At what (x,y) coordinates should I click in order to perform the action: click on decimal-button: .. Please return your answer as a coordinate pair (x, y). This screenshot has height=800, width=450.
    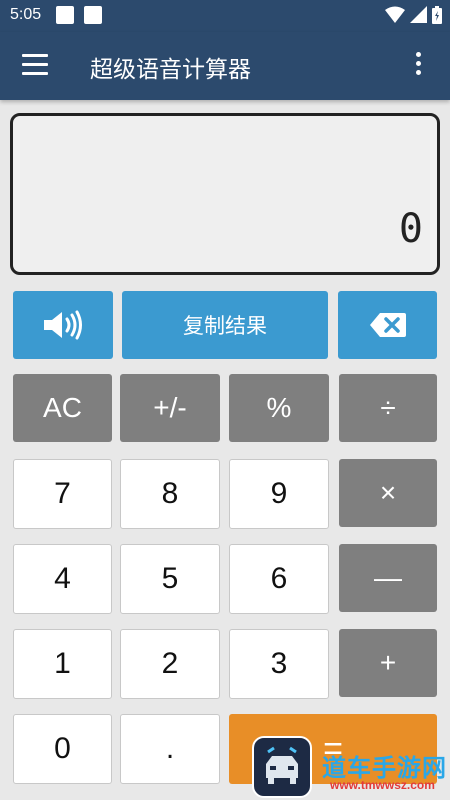
    Looking at the image, I should click on (170, 749).